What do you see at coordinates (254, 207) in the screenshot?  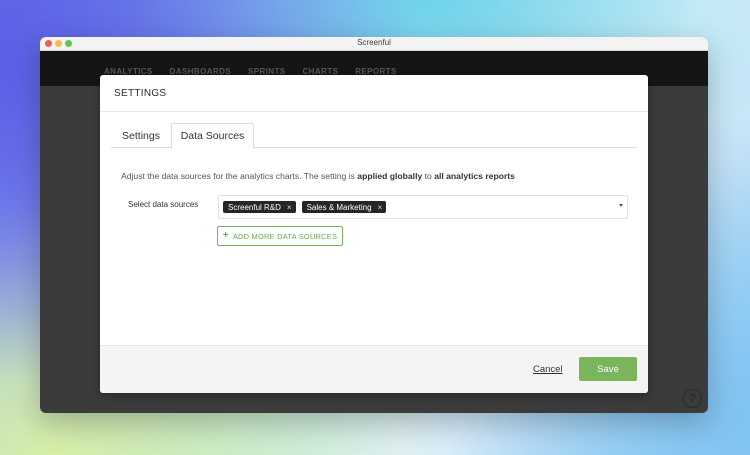 I see `source-chip-label: Screenful R&D` at bounding box center [254, 207].